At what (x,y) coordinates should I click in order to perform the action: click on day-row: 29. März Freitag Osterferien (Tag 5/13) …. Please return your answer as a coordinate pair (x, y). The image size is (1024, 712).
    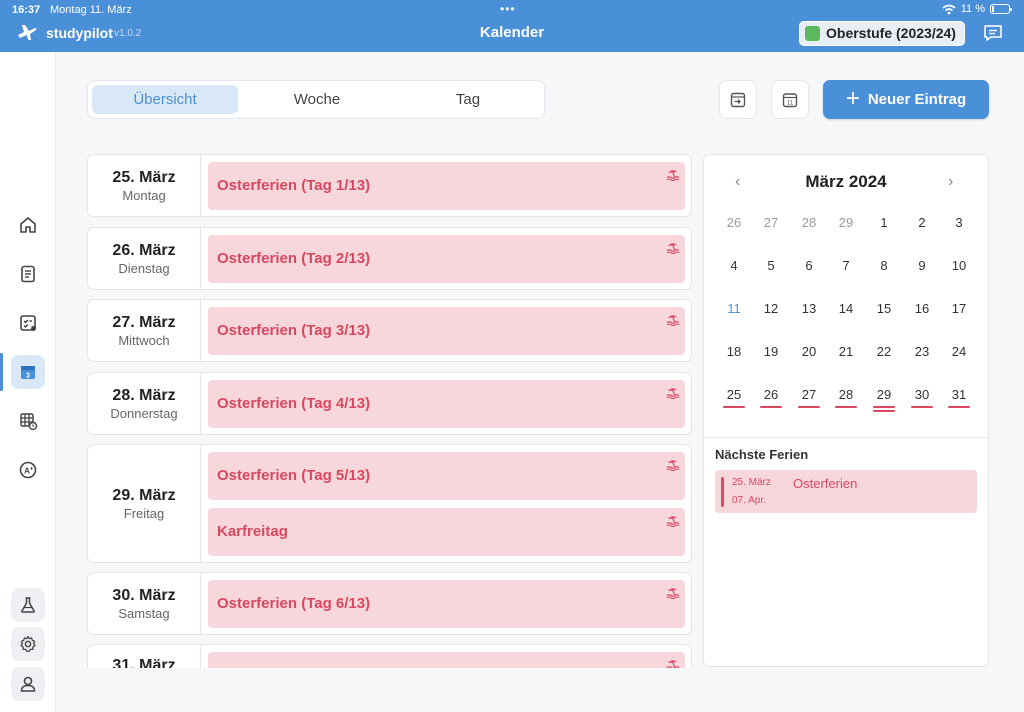
    Looking at the image, I should click on (389, 503).